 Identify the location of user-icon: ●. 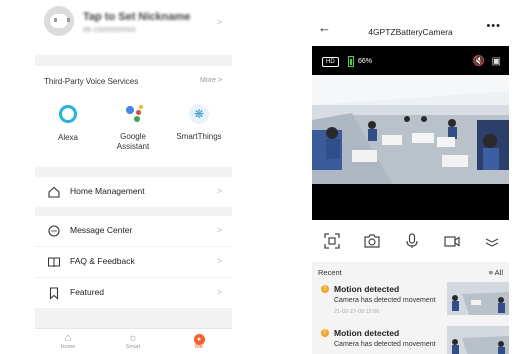
(199, 338).